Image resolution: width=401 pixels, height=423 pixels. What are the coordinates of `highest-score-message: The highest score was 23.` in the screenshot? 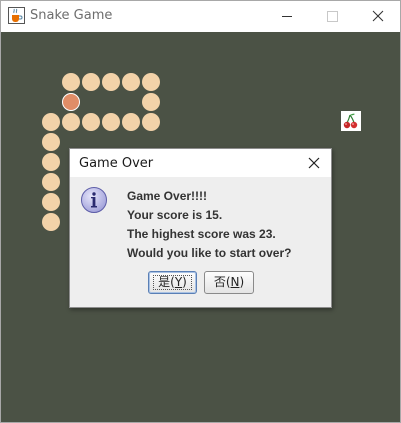 It's located at (201, 234).